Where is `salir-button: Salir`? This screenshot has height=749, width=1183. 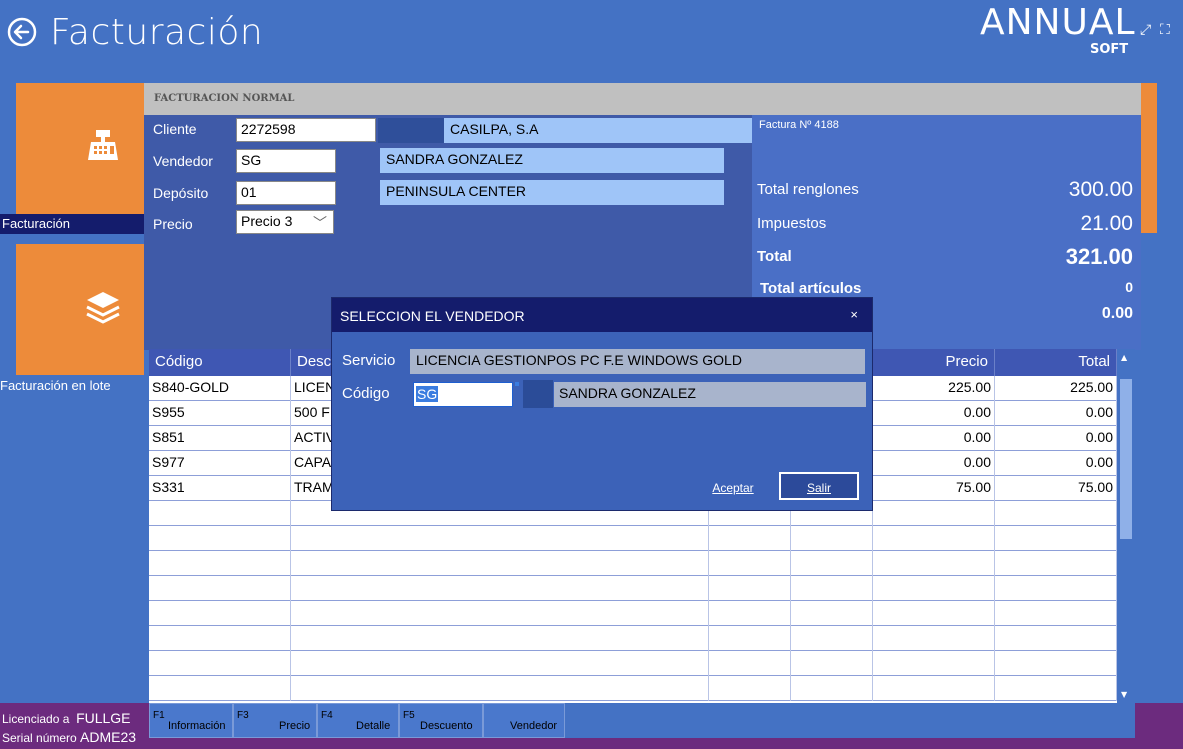
salir-button: Salir is located at coordinates (819, 486).